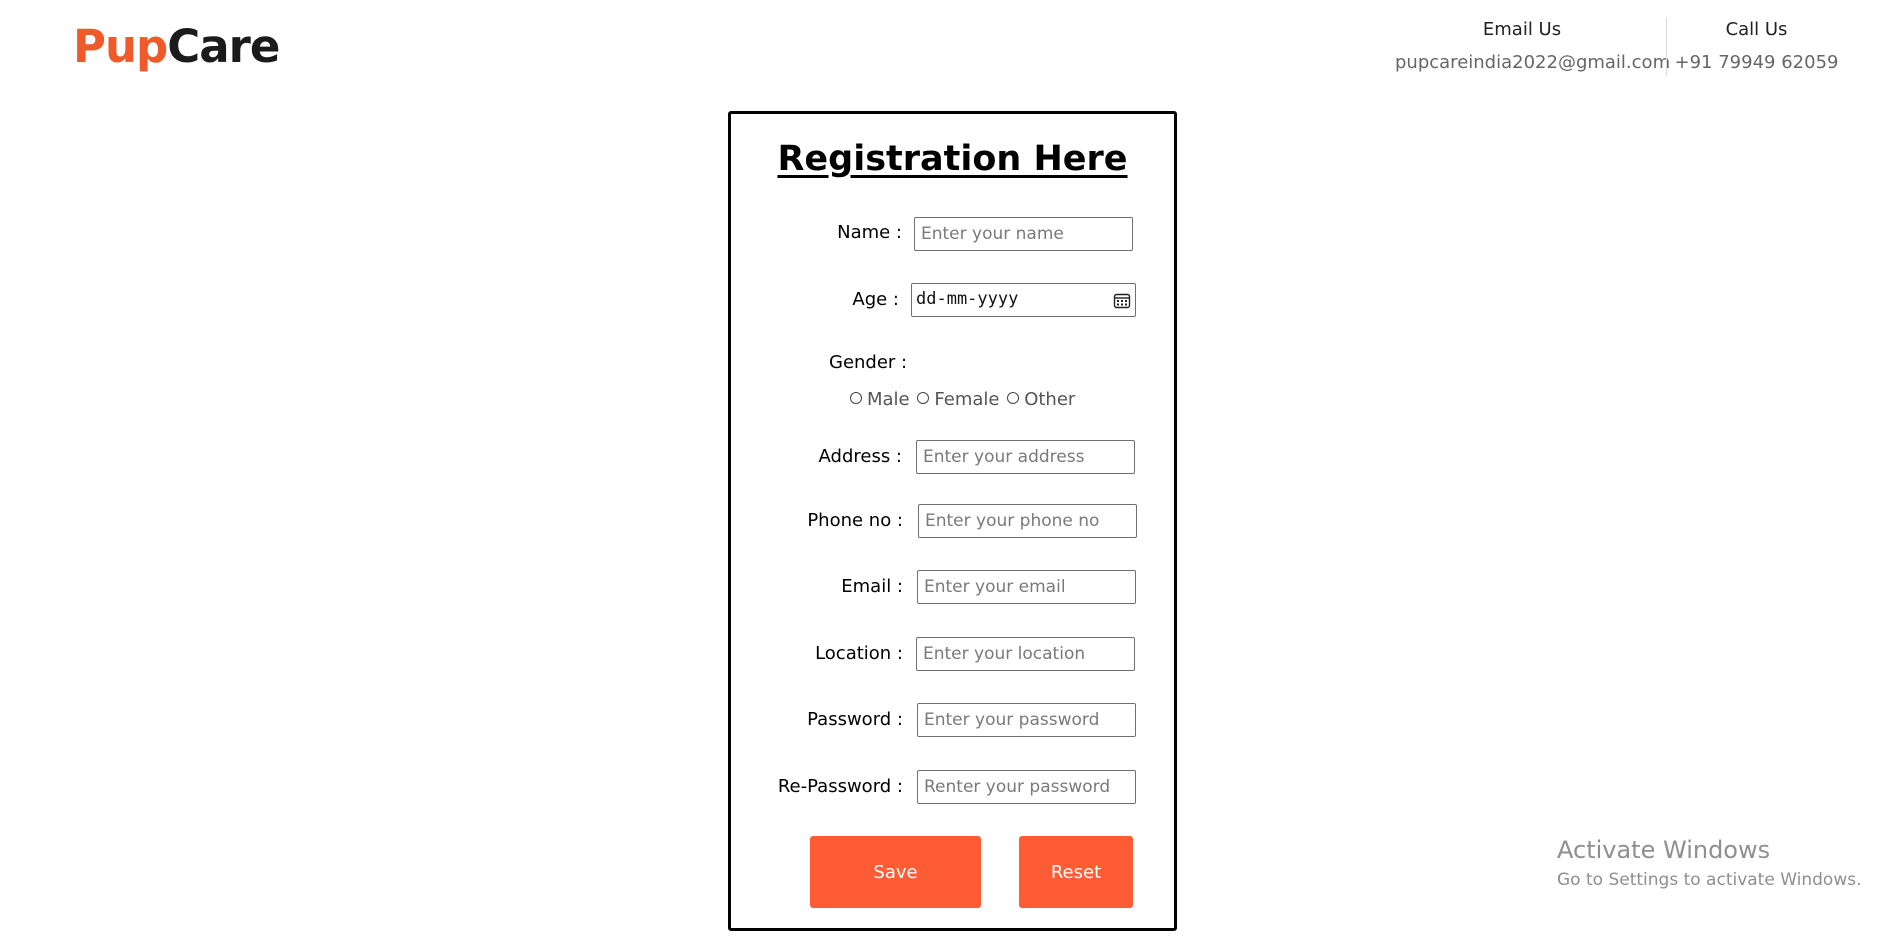 The width and height of the screenshot is (1896, 936). Describe the element at coordinates (1023, 300) in the screenshot. I see `age-date-input: dd-mm-yyyy` at that location.